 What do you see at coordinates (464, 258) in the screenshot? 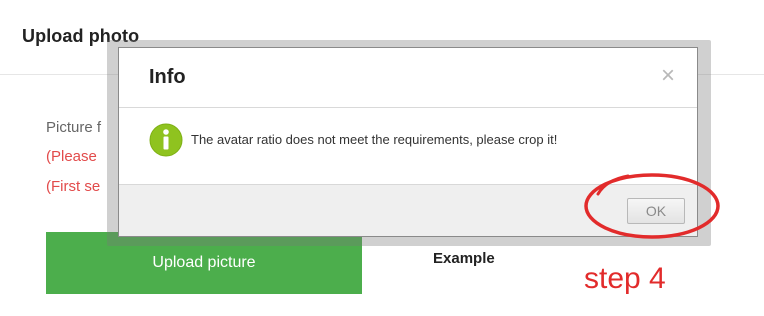
I see `example-label: Example` at bounding box center [464, 258].